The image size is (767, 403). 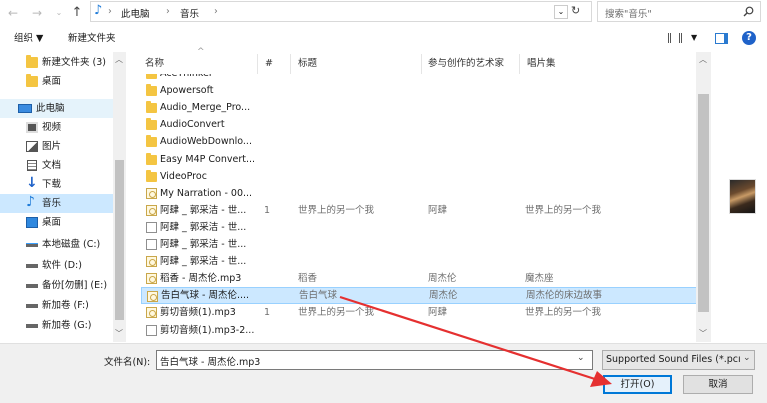 I want to click on search-input: 搜索"音乐", so click(x=628, y=13).